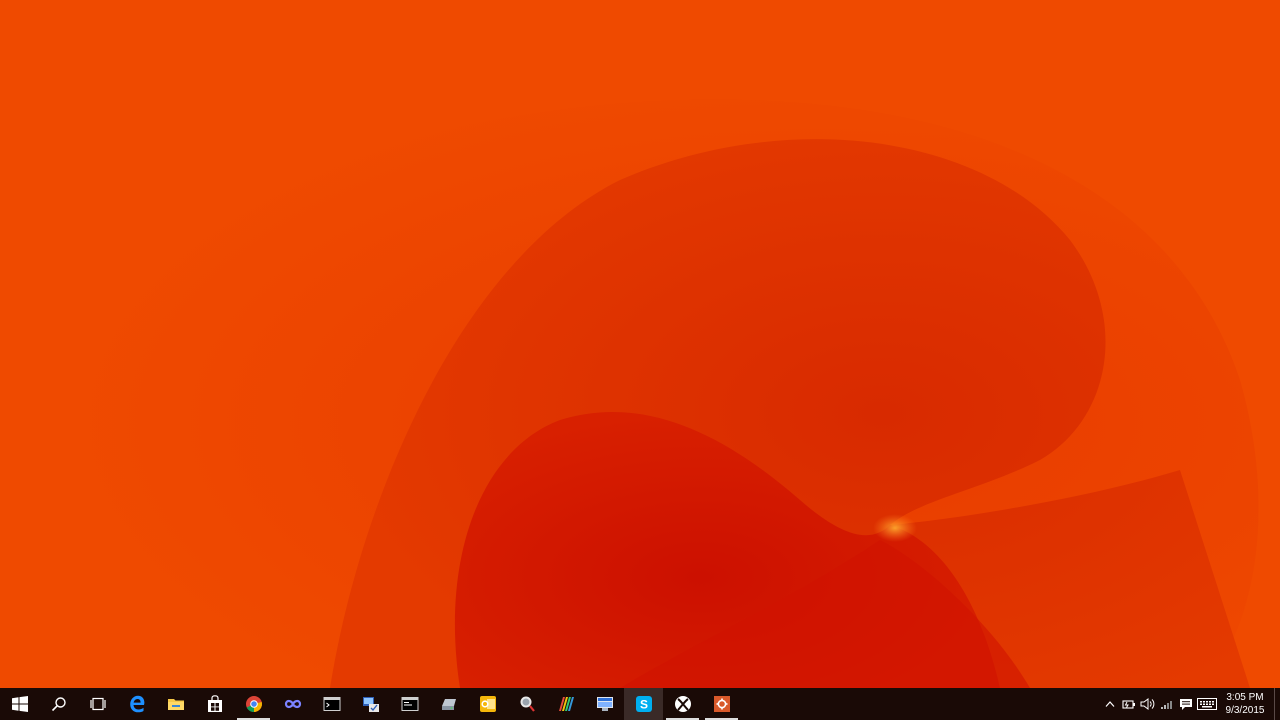 The height and width of the screenshot is (720, 1280). I want to click on gear-icon, so click(721, 704).